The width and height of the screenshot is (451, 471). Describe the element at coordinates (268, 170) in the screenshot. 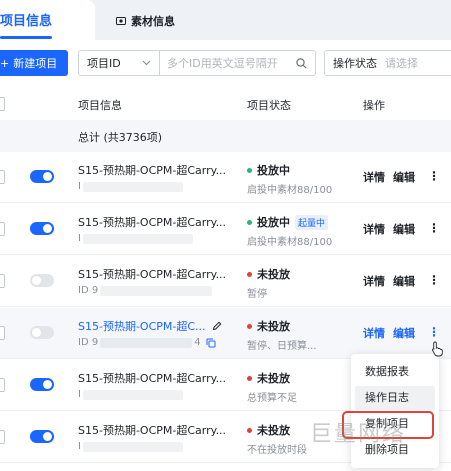

I see `status-label: 投放中` at that location.